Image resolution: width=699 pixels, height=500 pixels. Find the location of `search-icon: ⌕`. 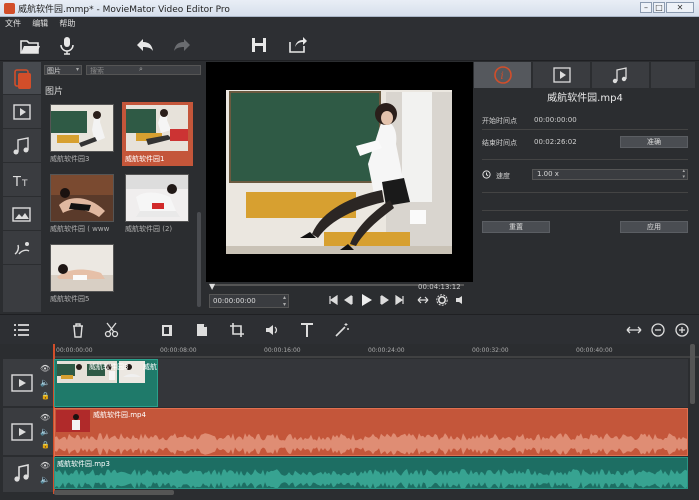

search-icon: ⌕ is located at coordinates (141, 69).